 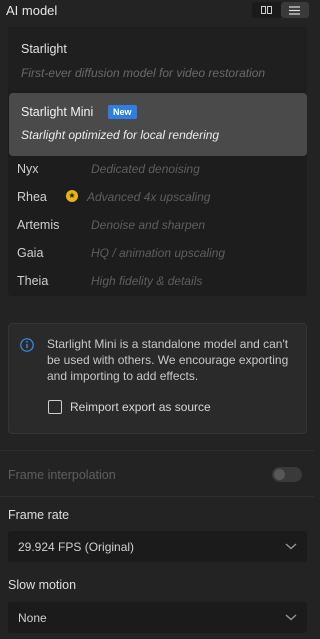 I want to click on model-name: Rhea, so click(x=32, y=197).